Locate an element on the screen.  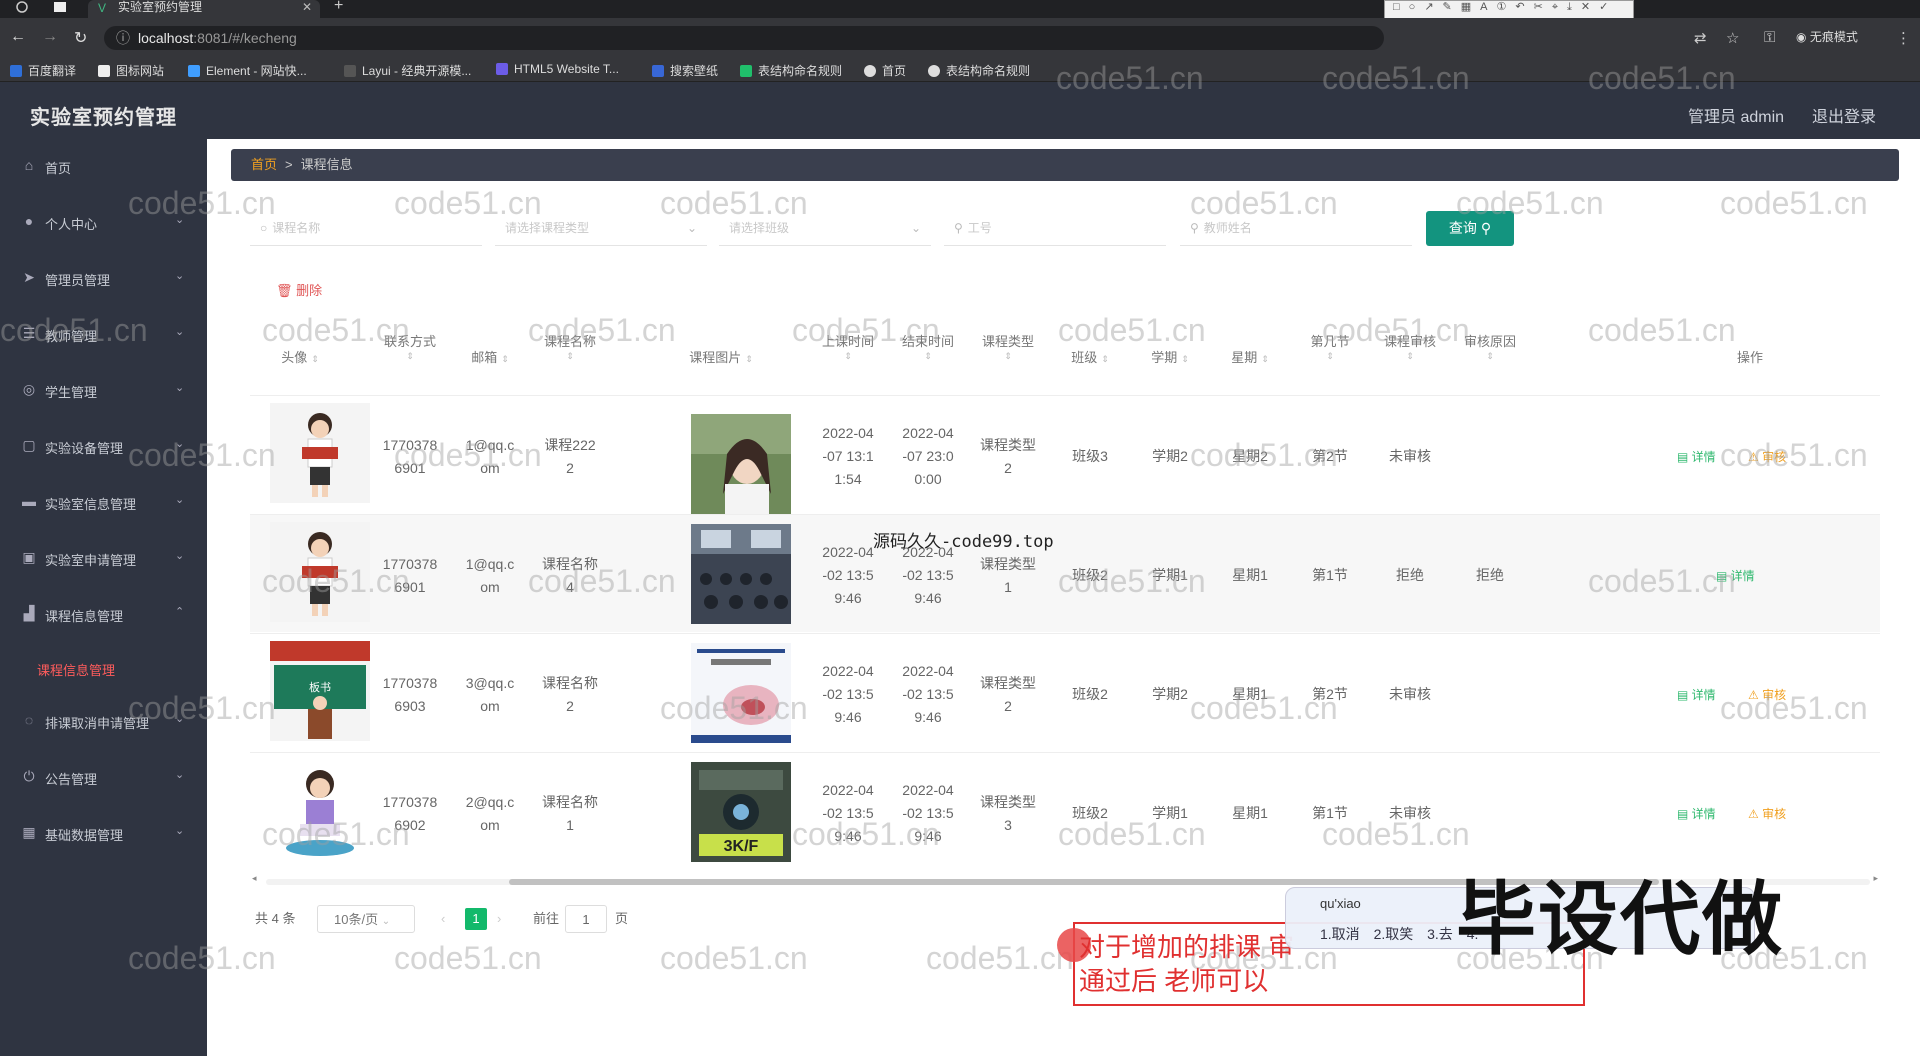
sidebar-item-cancel-apply: ◌ 排课取消申请管理 ⌄ is located at coordinates (103, 721).